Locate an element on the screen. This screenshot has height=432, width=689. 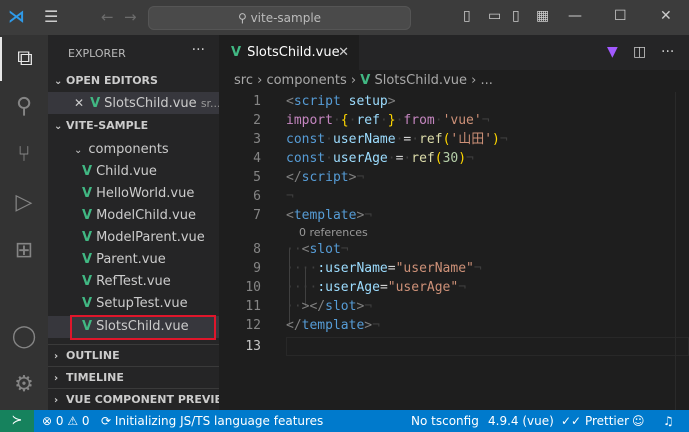
code-line: ¬ is located at coordinates (290, 196).